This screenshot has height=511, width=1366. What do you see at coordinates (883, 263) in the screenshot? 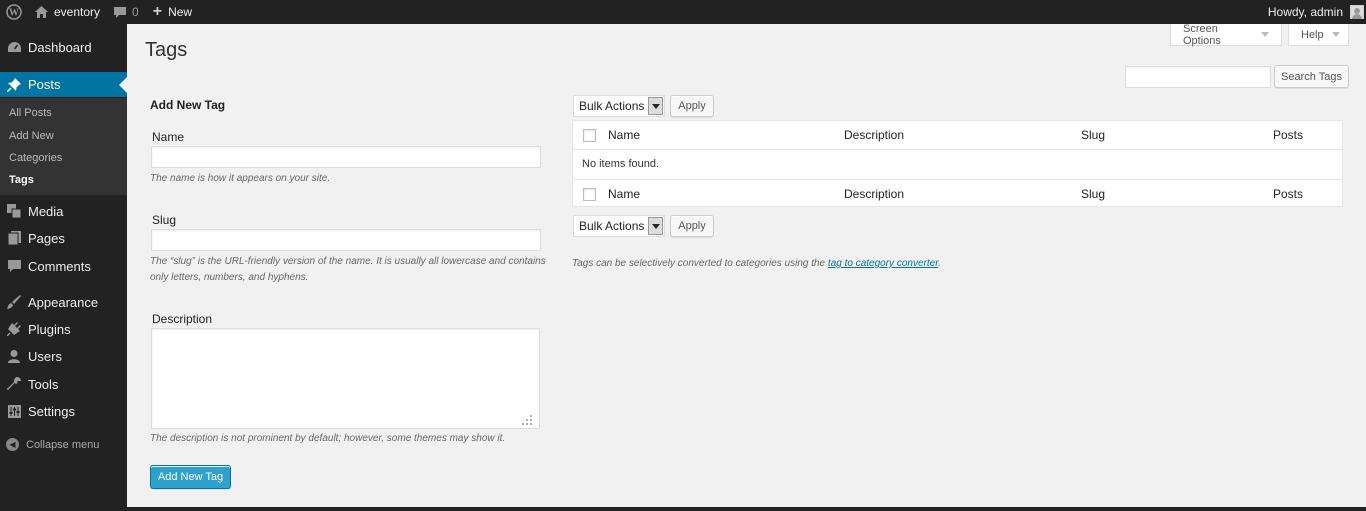
I see `tag-converter-link: tag to category converter` at bounding box center [883, 263].